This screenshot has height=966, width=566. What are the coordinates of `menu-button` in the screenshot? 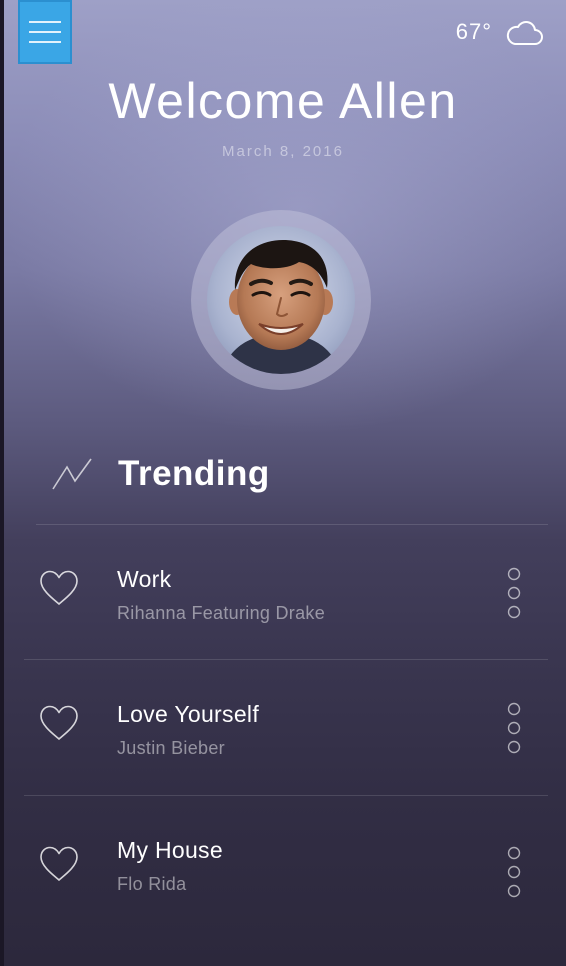 It's located at (45, 32).